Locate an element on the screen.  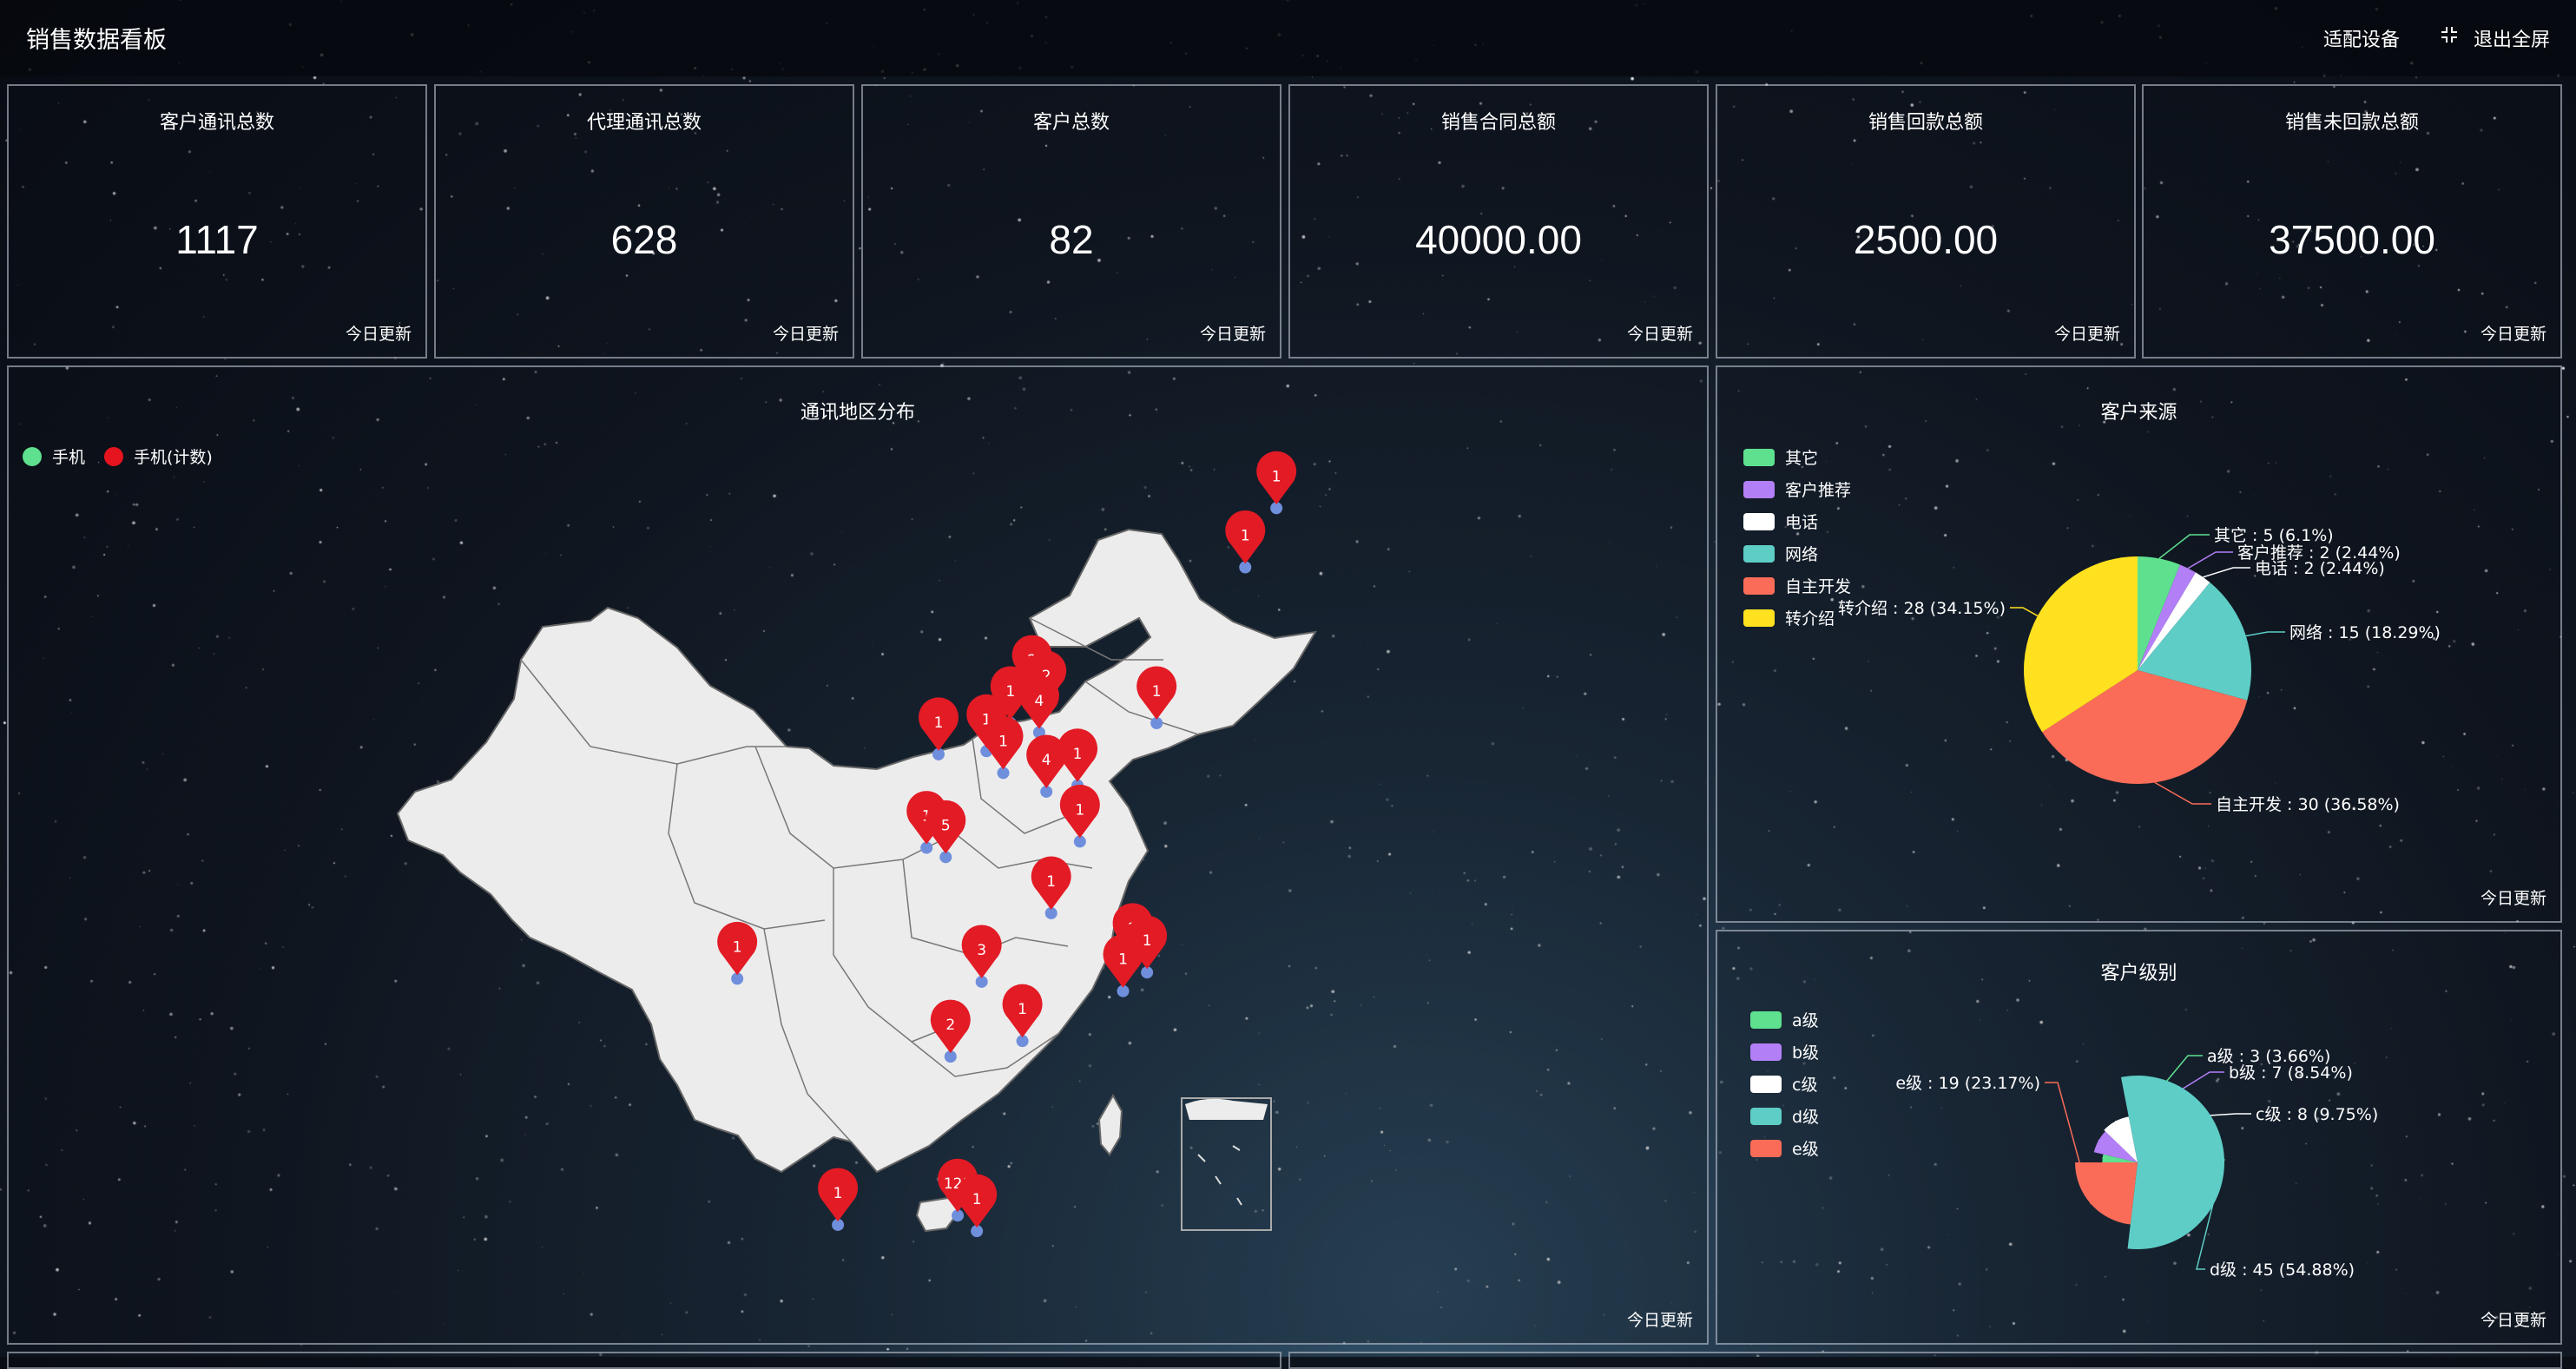
slice-label: d级 : 45 (54.88%) is located at coordinates (2282, 1270).